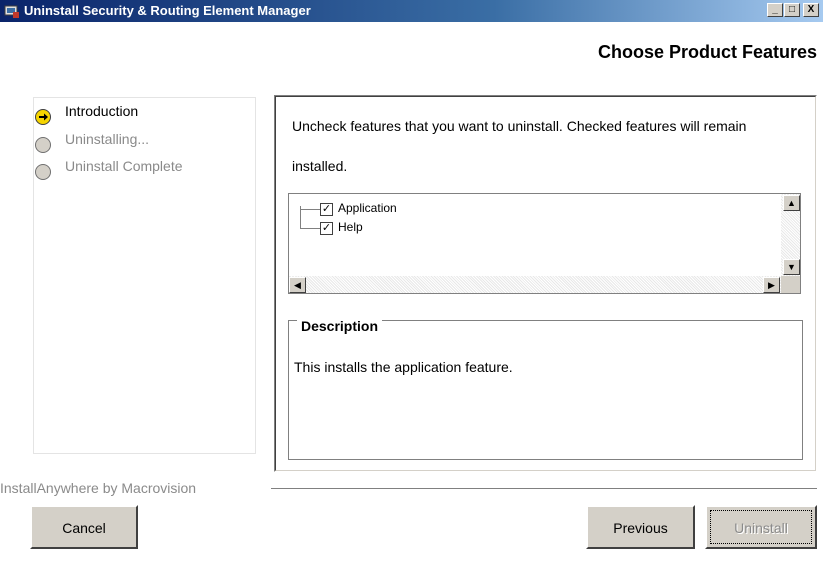  Describe the element at coordinates (297, 285) in the screenshot. I see `scroll-left-button: ◀` at that location.